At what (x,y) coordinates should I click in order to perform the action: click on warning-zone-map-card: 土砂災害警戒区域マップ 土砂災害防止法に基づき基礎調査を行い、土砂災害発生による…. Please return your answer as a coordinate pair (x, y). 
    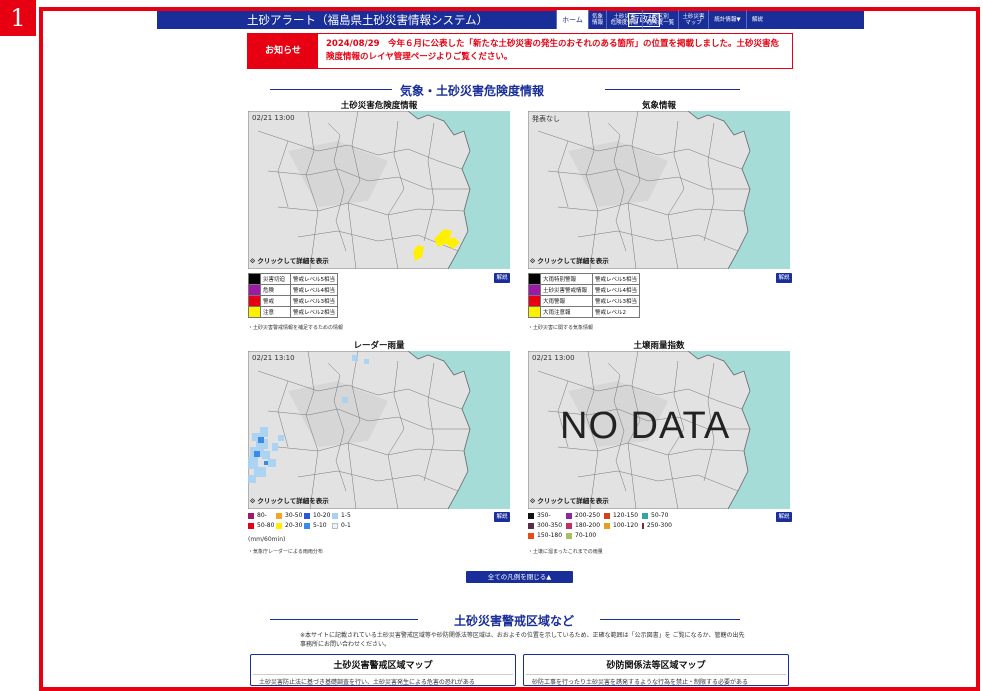
    Looking at the image, I should click on (383, 670).